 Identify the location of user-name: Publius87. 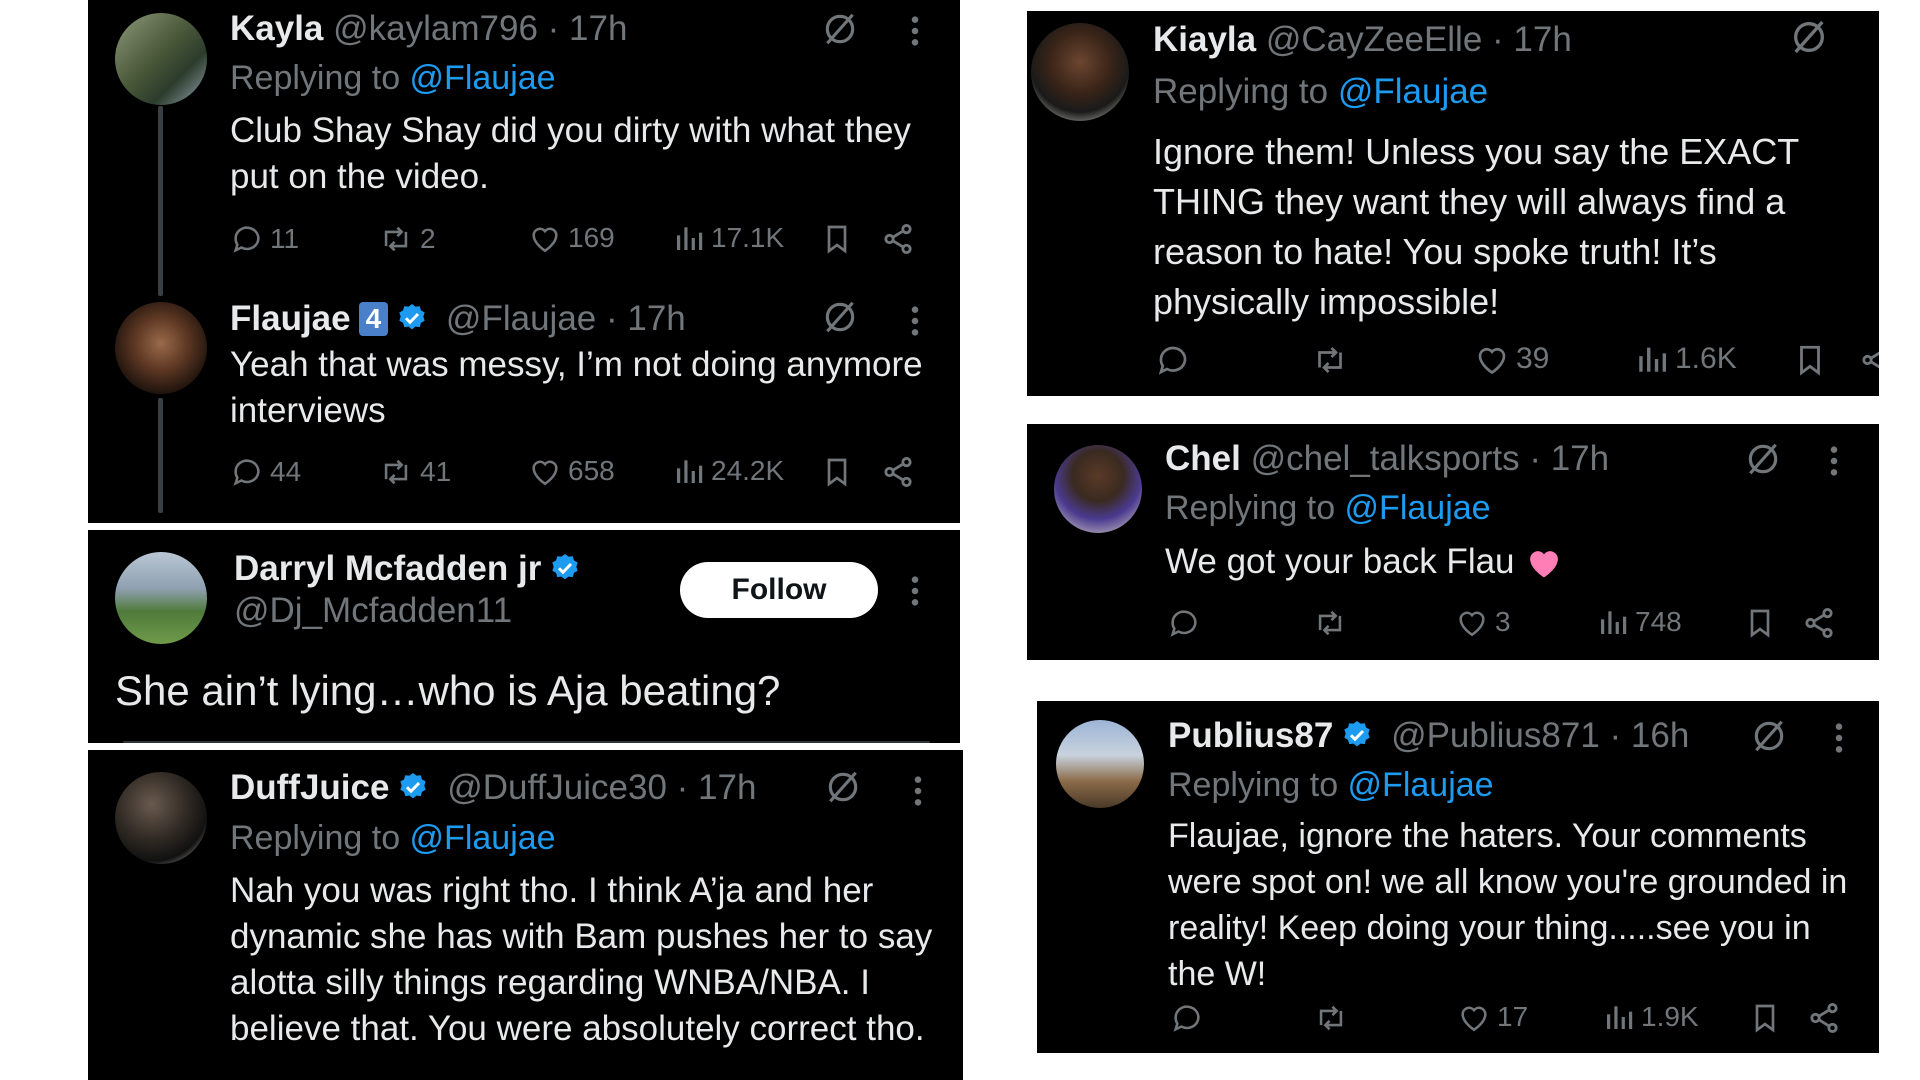
(1250, 735).